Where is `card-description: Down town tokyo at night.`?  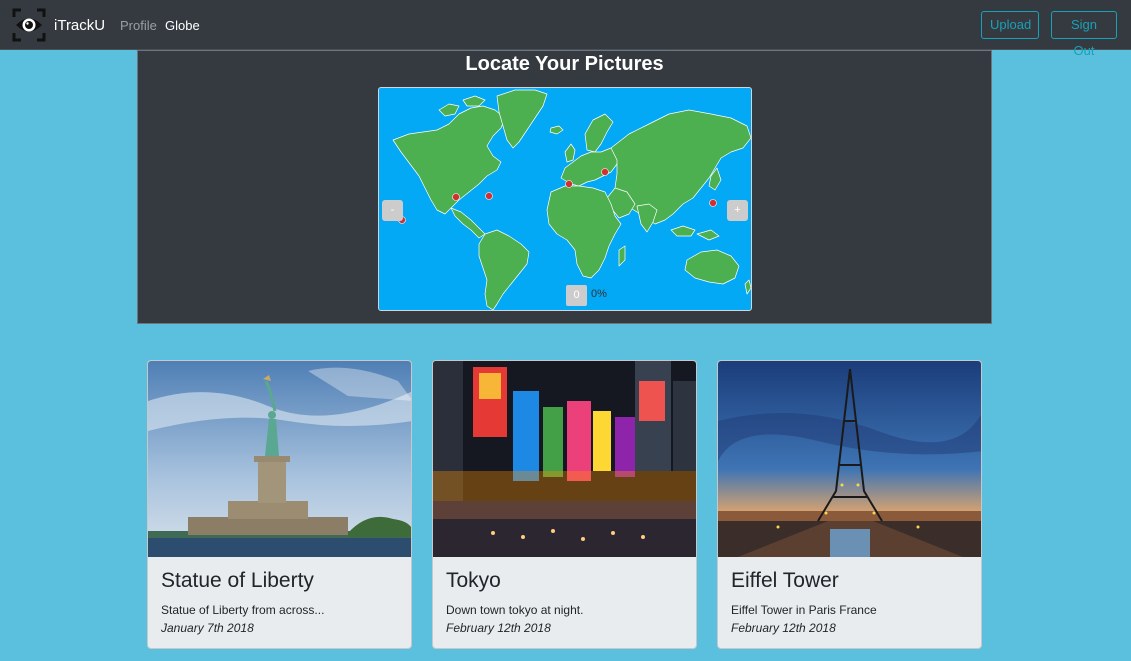 card-description: Down town tokyo at night. is located at coordinates (515, 610).